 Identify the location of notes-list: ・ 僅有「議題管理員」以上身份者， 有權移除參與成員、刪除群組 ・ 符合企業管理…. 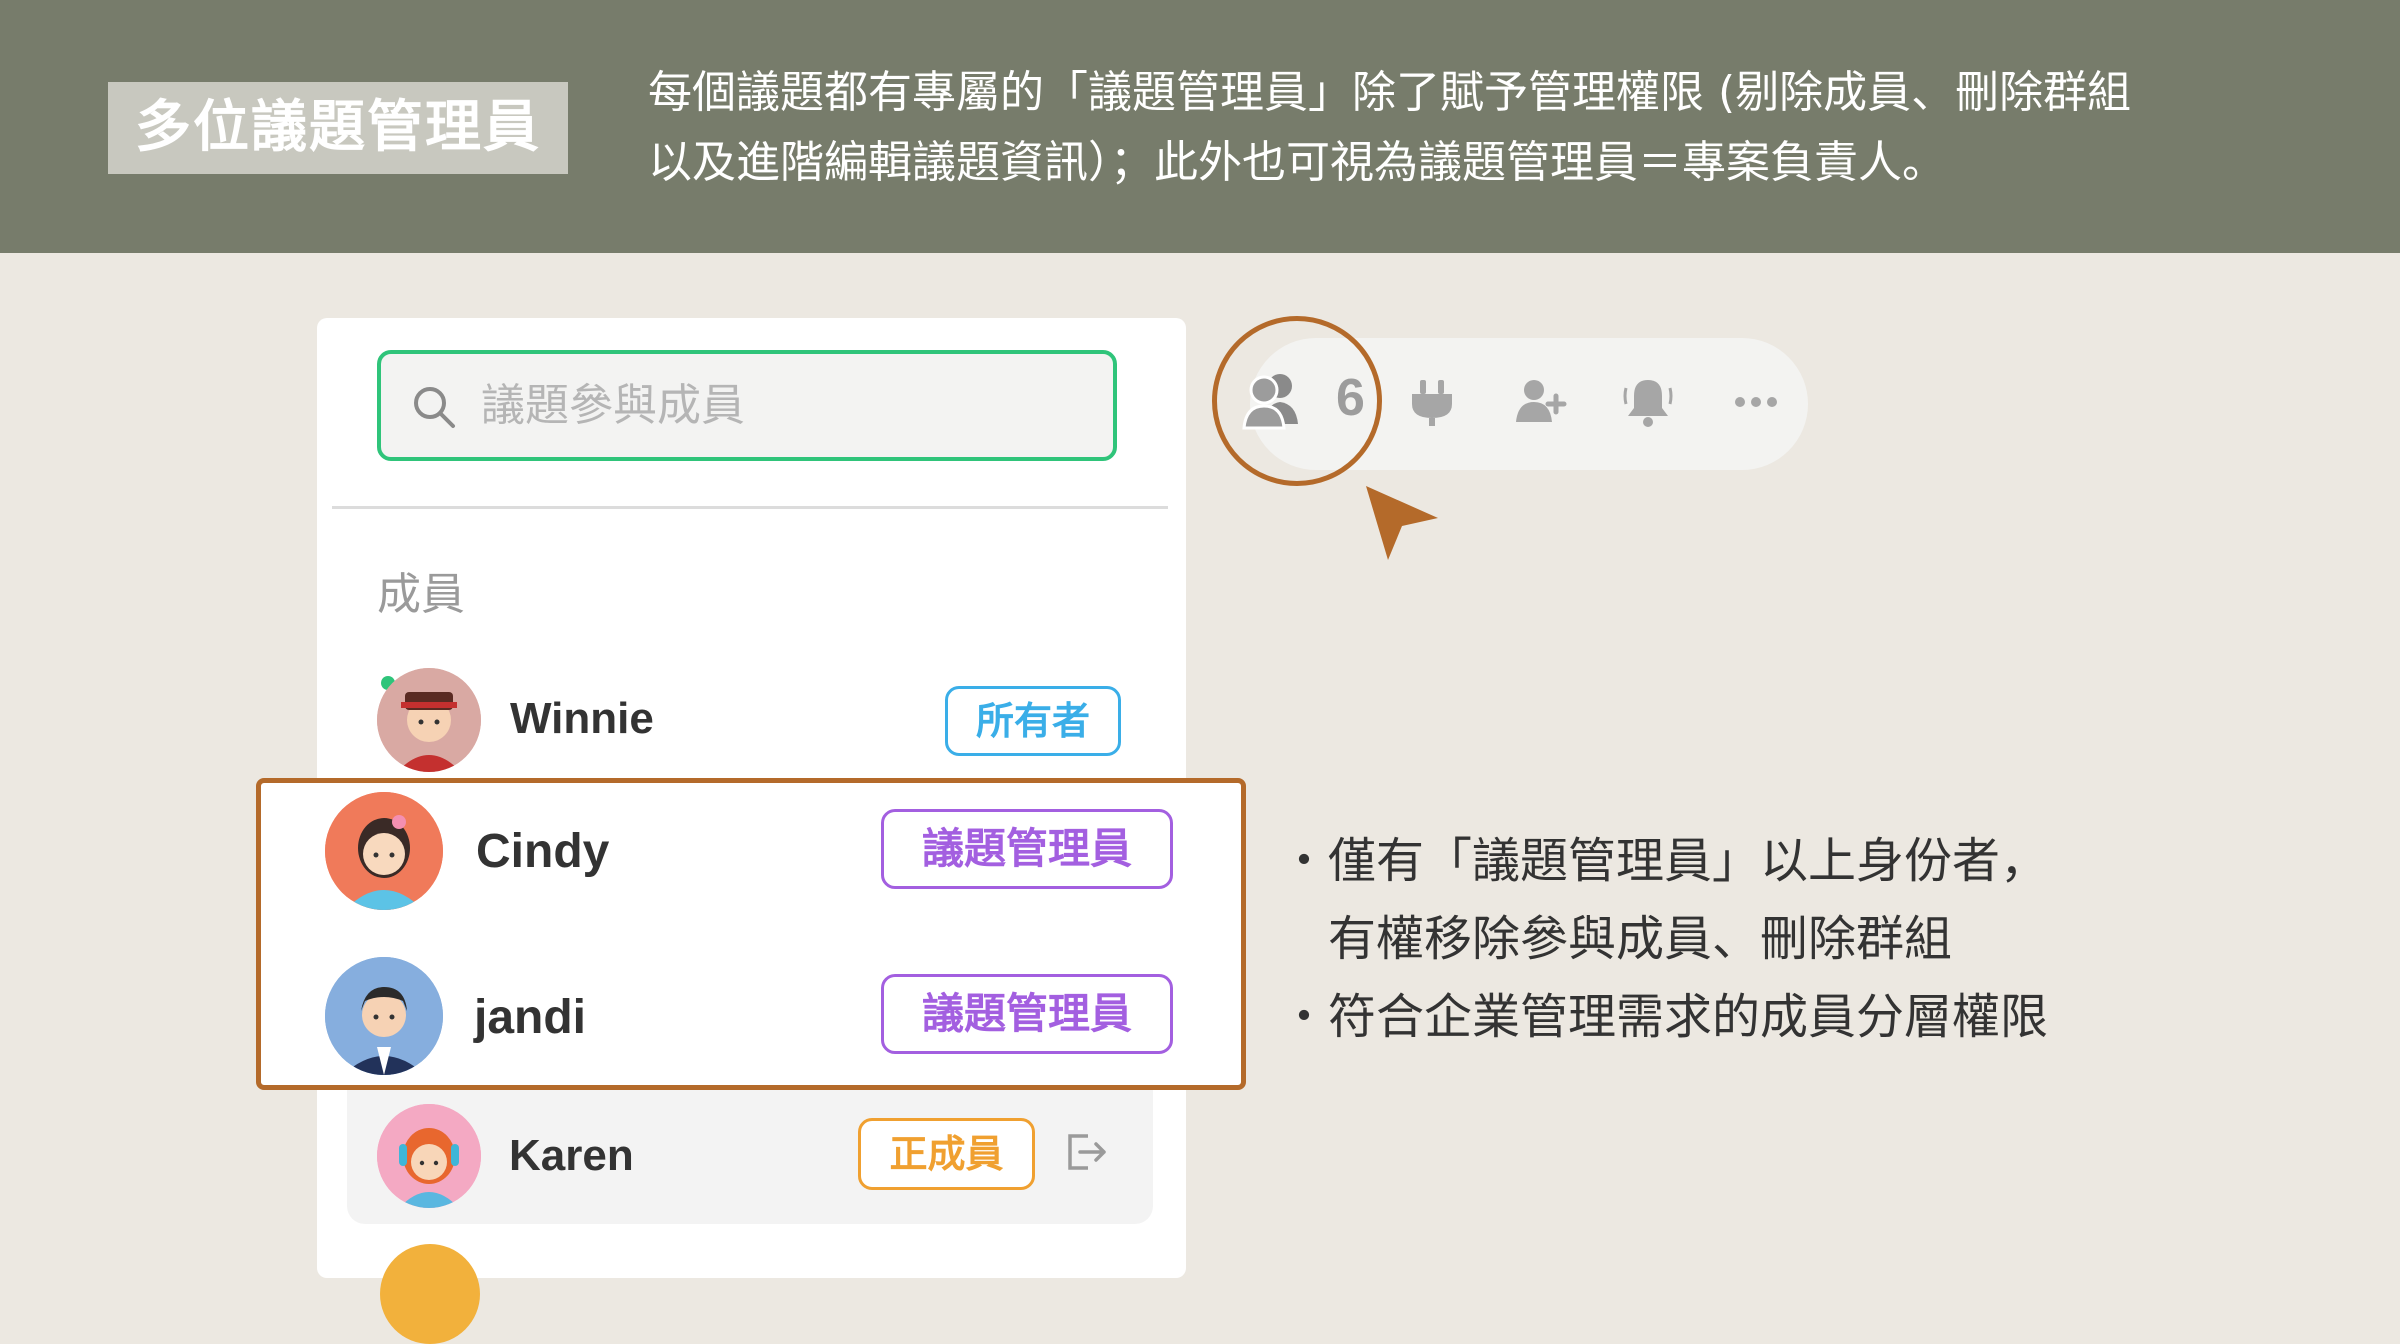
(1659, 939).